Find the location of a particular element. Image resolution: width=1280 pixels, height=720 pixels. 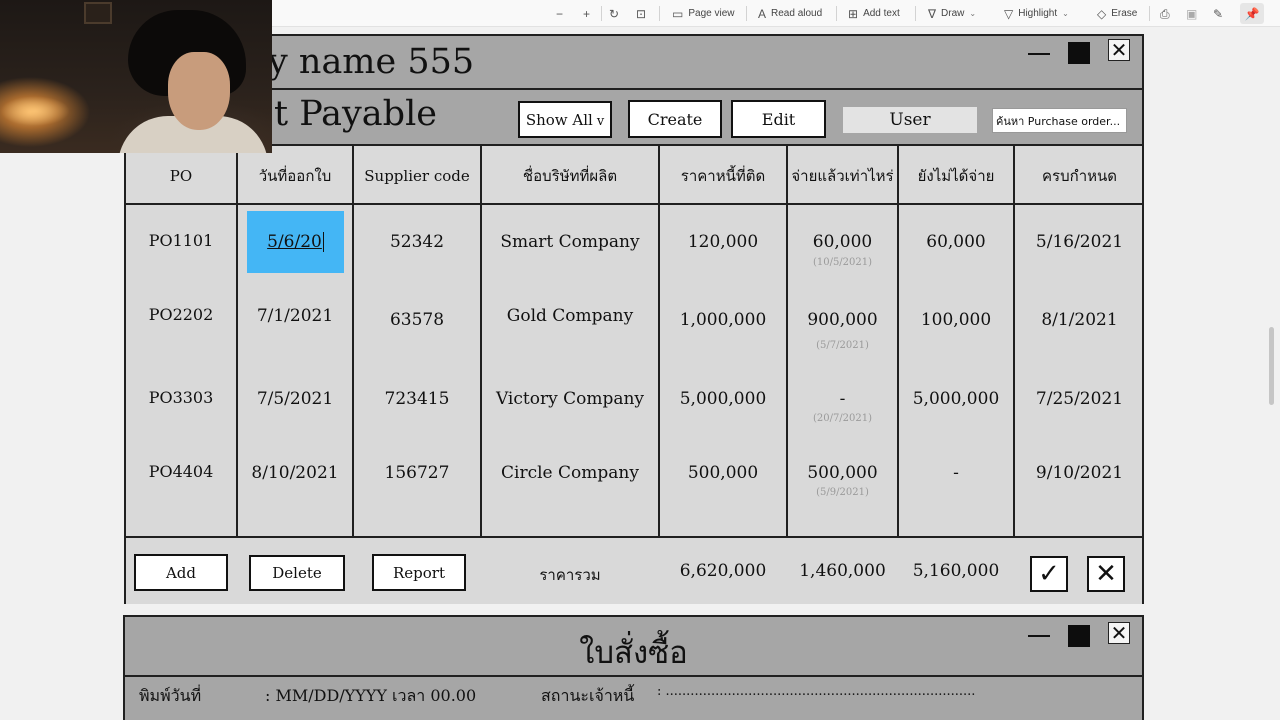

plus-icon: + is located at coordinates (587, 13).